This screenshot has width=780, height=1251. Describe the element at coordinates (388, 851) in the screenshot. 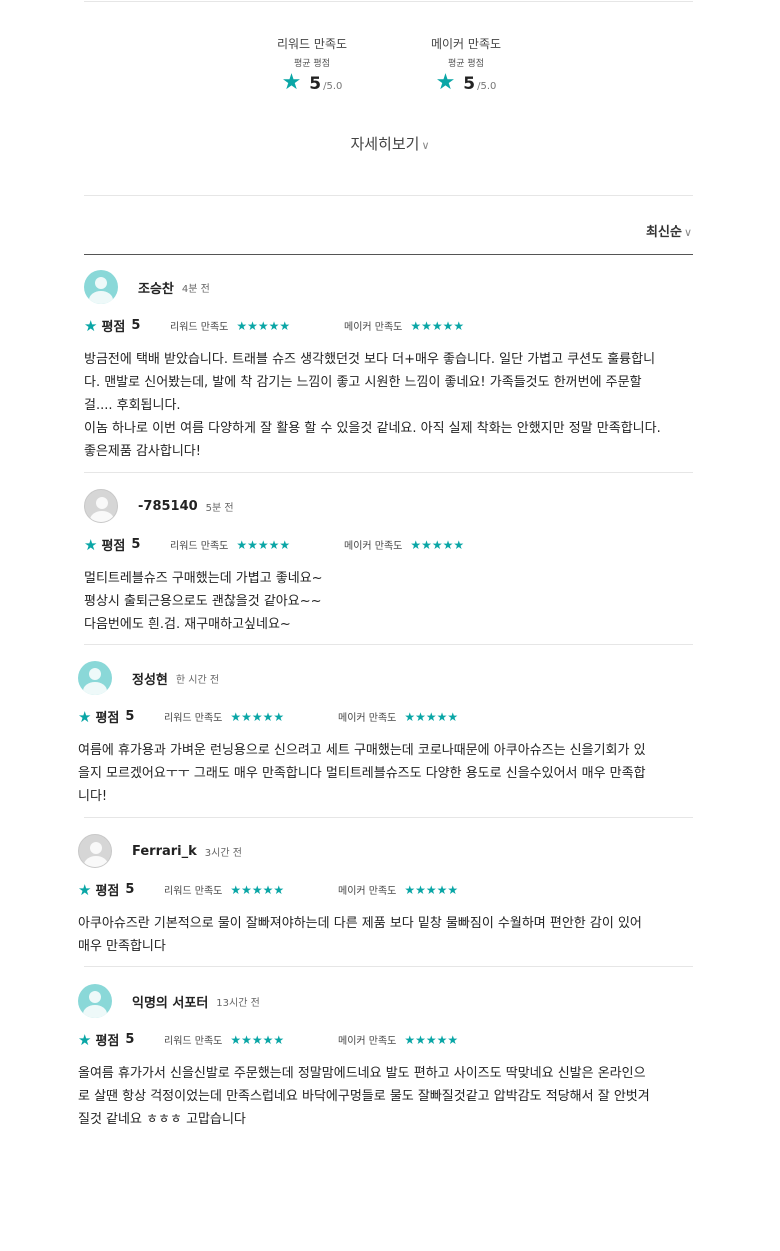

I see `review-header: Ferrari_k 3시간 전` at that location.